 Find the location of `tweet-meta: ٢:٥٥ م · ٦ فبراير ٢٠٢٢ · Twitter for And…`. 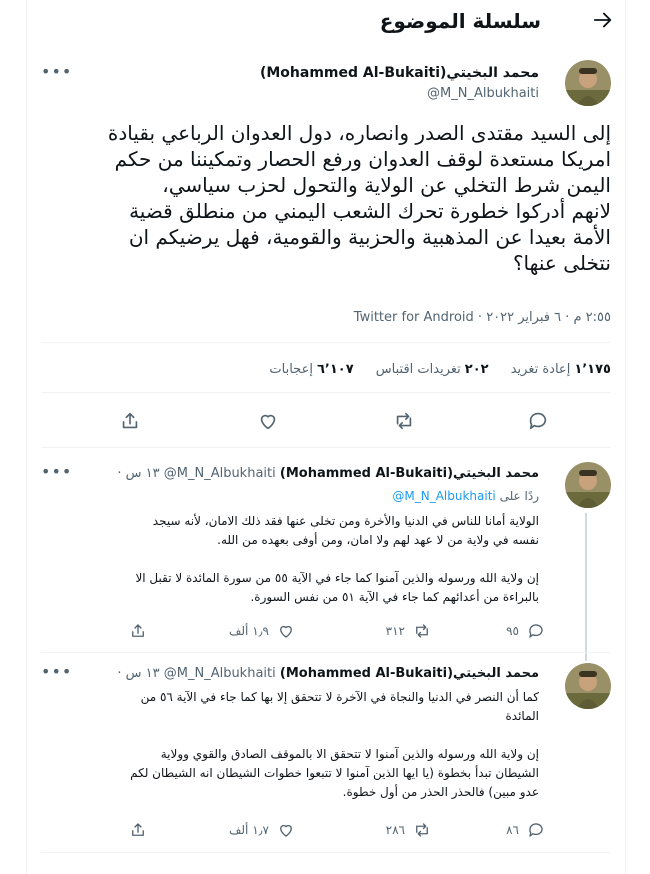

tweet-meta: ٢:٥٥ م · ٦ فبراير ٢٠٢٢ · Twitter for And… is located at coordinates (482, 317).